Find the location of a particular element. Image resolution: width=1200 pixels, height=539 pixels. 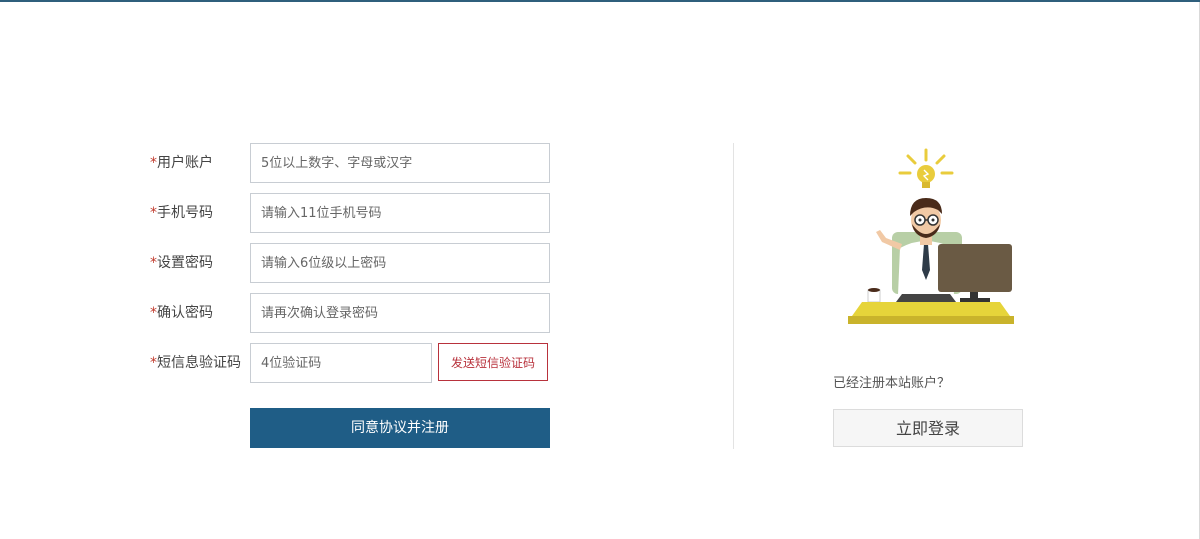

password-label: *设置密码 is located at coordinates (181, 263).